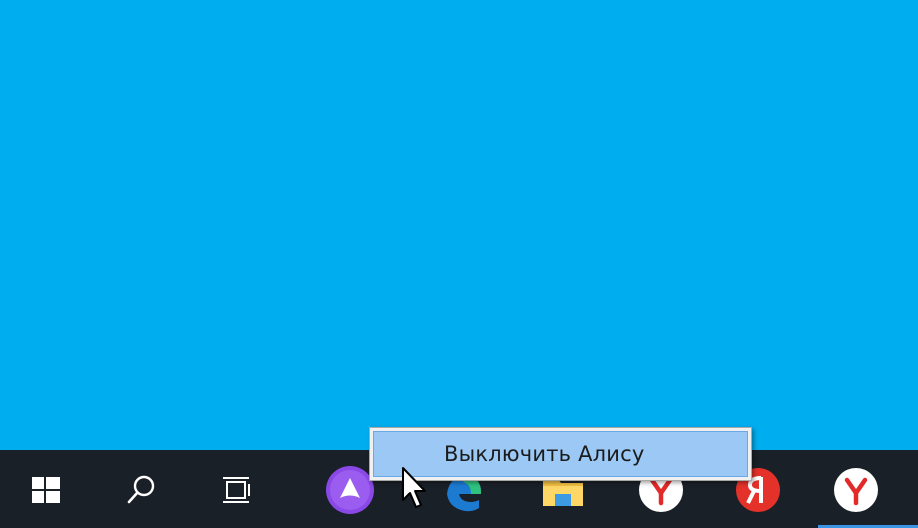  I want to click on windows-start-icon, so click(46, 490).